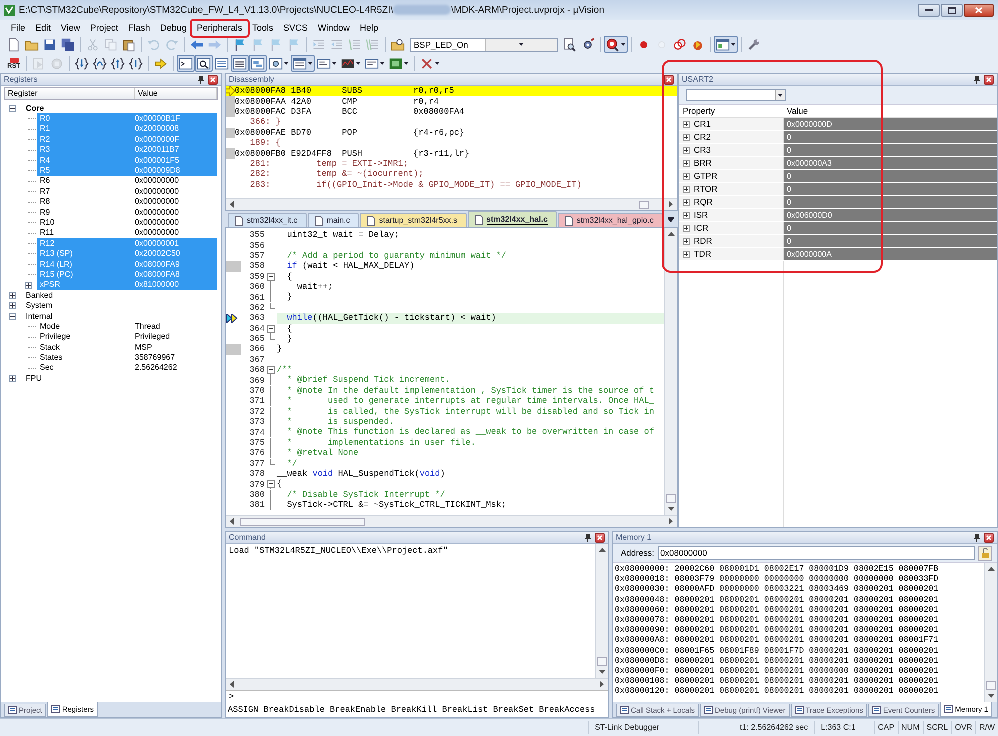 The height and width of the screenshot is (736, 998). Describe the element at coordinates (176, 93) in the screenshot. I see `column-header: Value` at that location.